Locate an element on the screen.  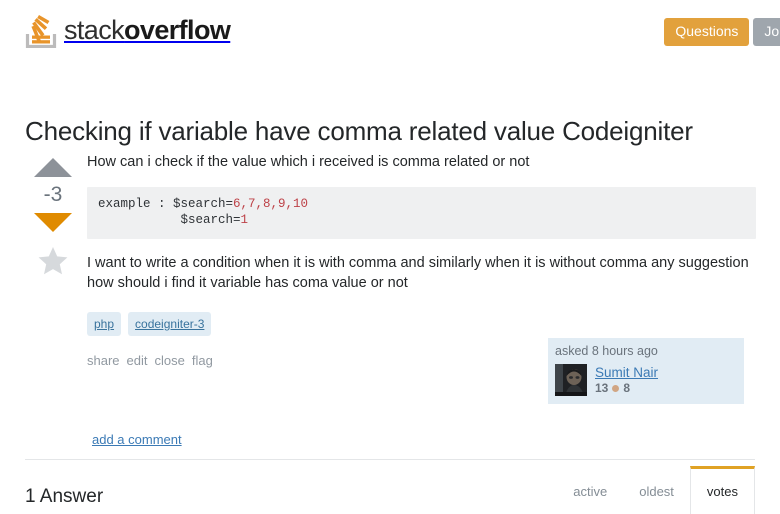
tag-codeigniter-3: codeigniter-3 is located at coordinates (170, 323).